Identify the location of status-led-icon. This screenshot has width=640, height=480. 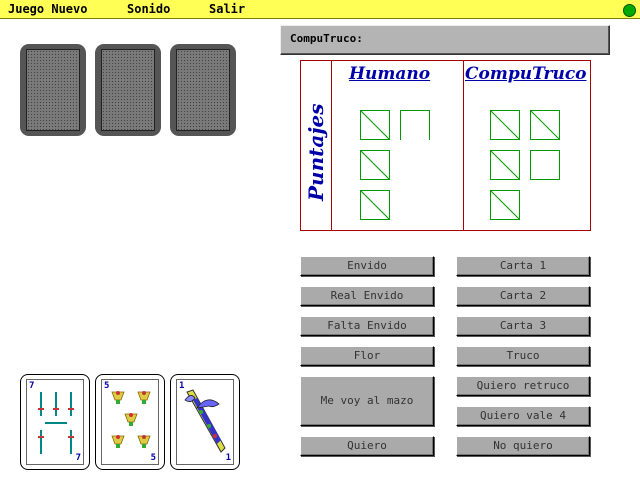
(629, 10).